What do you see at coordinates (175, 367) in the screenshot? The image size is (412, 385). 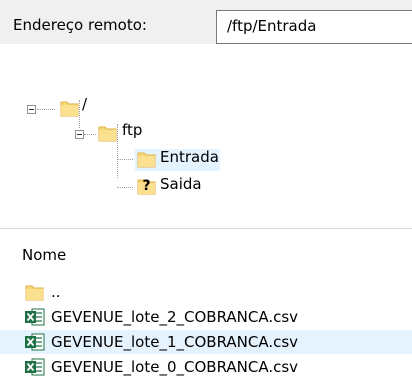 I see `file-name: GEVENUE_lote_0_COBRANCA.csv` at bounding box center [175, 367].